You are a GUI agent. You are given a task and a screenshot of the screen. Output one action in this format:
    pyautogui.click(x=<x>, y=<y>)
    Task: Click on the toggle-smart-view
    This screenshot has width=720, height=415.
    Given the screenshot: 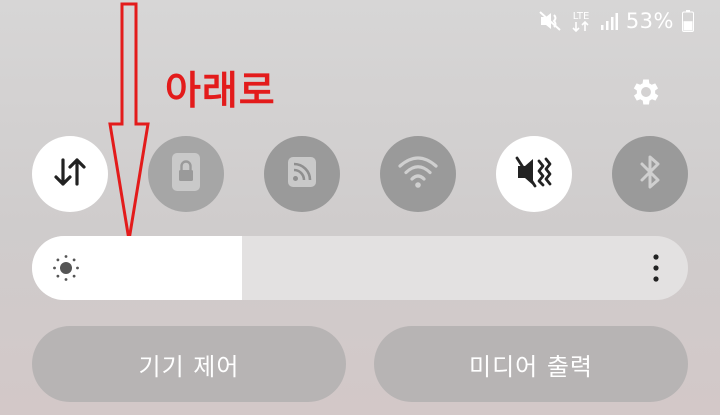 What is the action you would take?
    pyautogui.click(x=302, y=174)
    